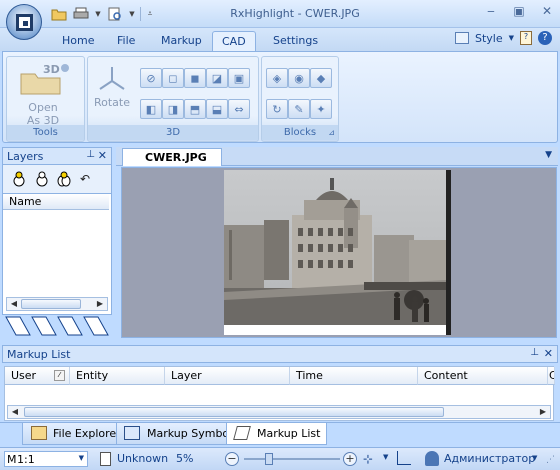 The image size is (560, 470). I want to click on tab-file: File, so click(126, 41).